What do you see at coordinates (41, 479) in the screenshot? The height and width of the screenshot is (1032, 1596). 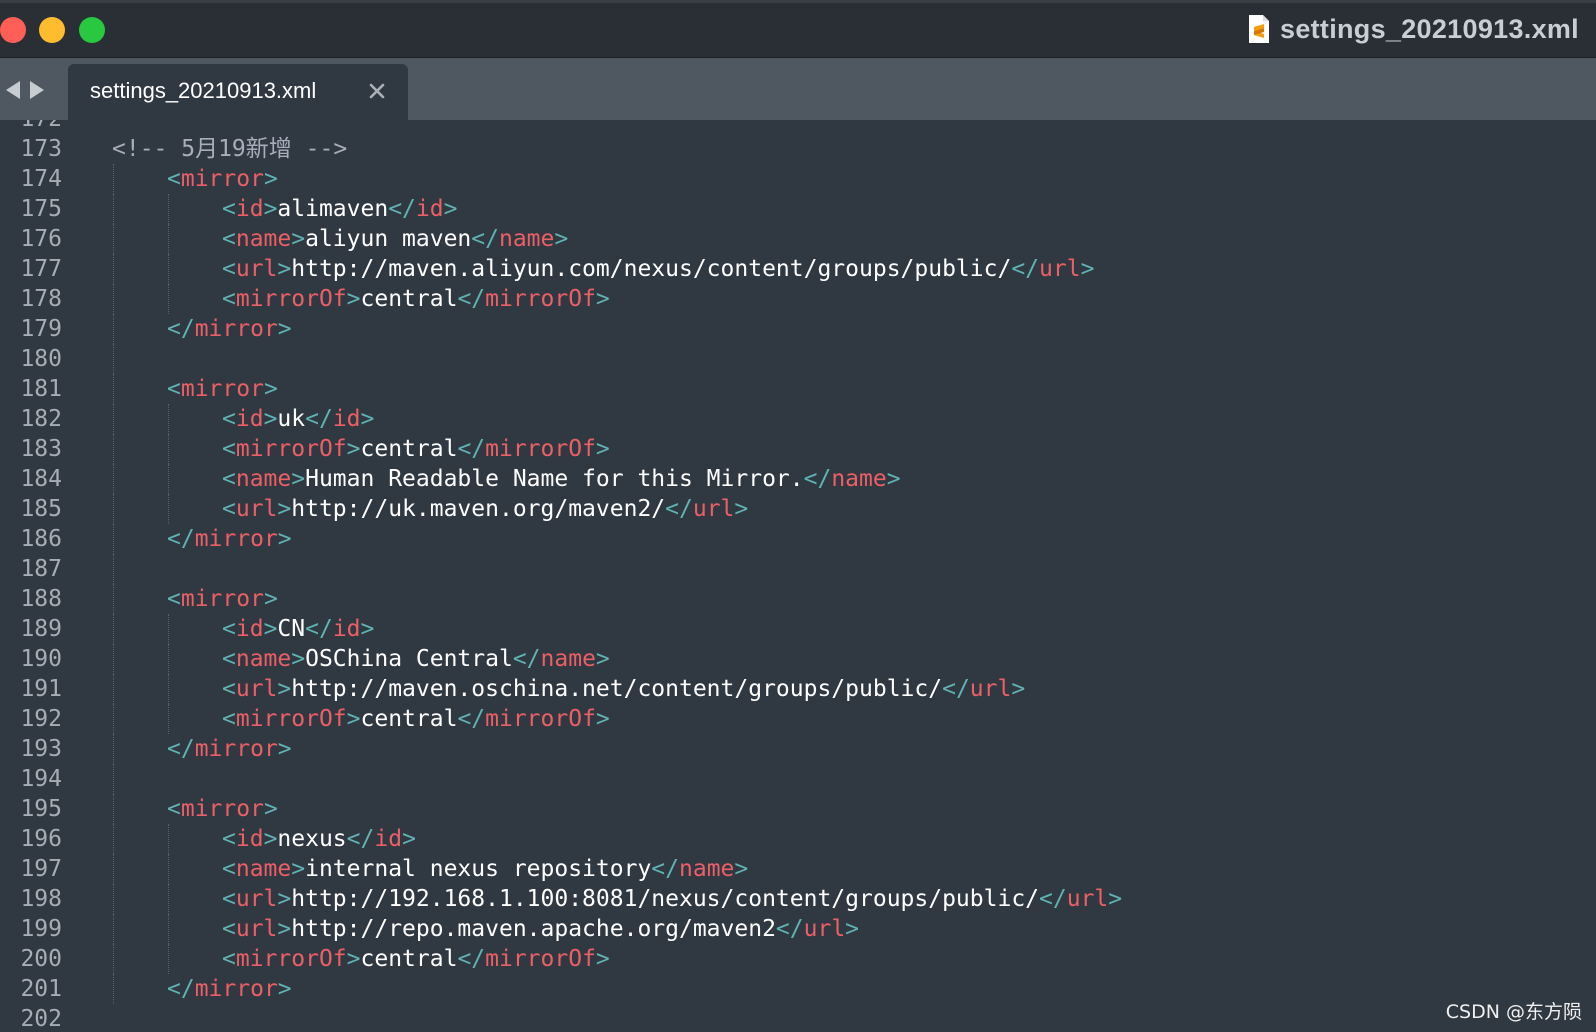 I see `line-number: 184` at bounding box center [41, 479].